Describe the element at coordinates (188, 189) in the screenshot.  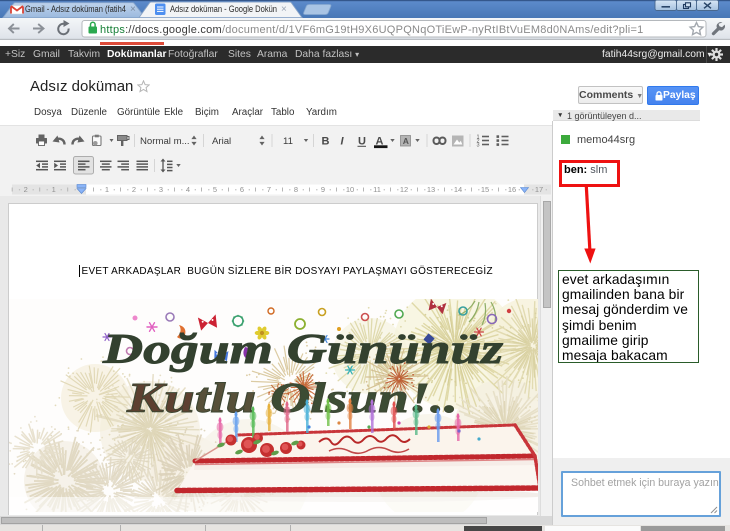
I see `svg-text: 4` at that location.